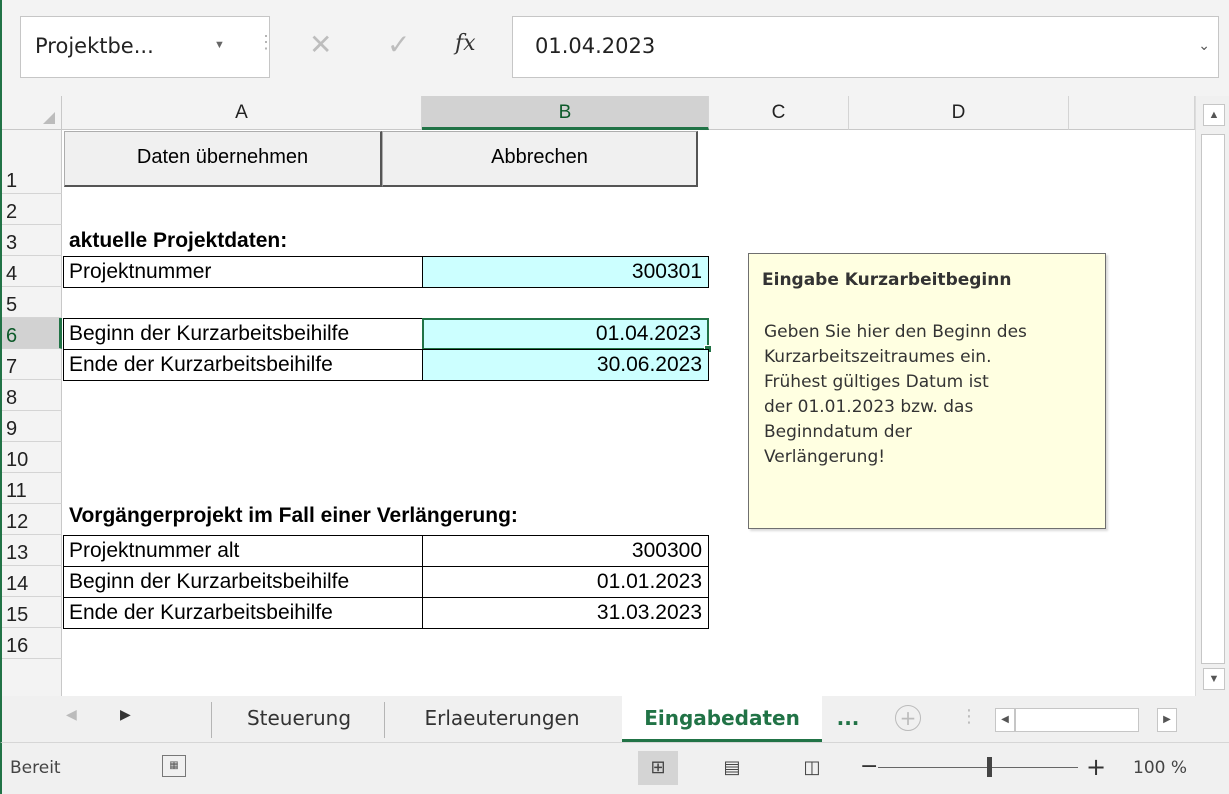 The height and width of the screenshot is (794, 1229). I want to click on status-ready: Bereit, so click(35, 768).